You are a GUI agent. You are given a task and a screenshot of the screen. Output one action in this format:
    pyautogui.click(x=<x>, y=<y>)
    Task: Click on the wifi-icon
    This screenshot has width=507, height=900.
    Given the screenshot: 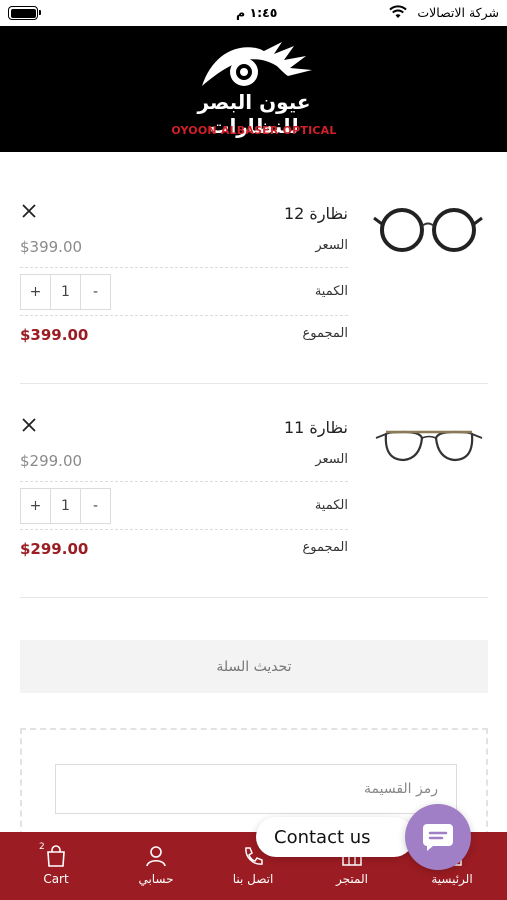 What is the action you would take?
    pyautogui.click(x=398, y=13)
    